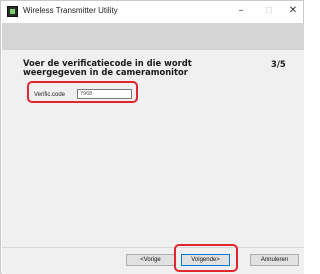 The width and height of the screenshot is (320, 274). Describe the element at coordinates (241, 11) in the screenshot. I see `minimize-button: –` at that location.